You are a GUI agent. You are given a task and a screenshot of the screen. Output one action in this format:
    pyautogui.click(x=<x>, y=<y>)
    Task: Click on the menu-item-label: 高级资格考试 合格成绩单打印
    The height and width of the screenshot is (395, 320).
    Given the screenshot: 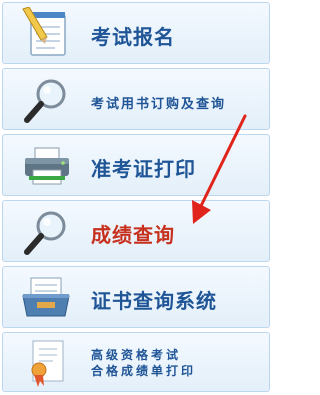 What is the action you would take?
    pyautogui.click(x=143, y=363)
    